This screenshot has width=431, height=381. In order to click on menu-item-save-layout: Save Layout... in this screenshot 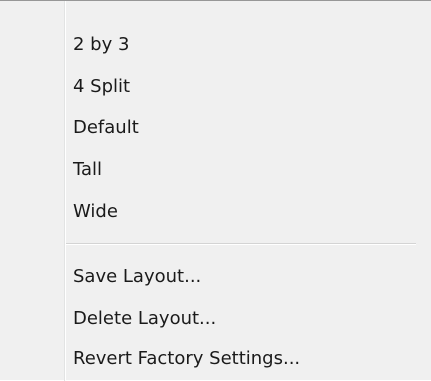, I will do `click(246, 277)`.